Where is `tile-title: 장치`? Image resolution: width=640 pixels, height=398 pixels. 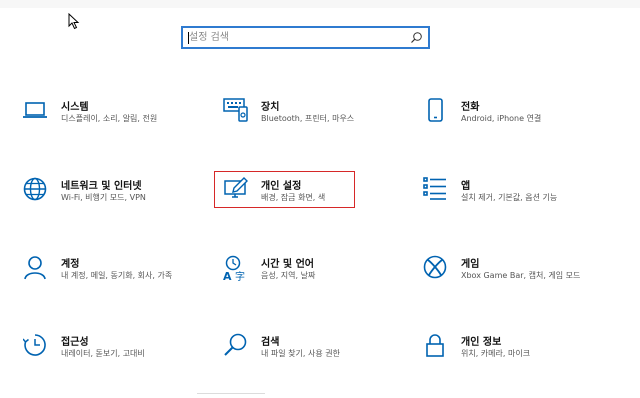 tile-title: 장치 is located at coordinates (270, 107).